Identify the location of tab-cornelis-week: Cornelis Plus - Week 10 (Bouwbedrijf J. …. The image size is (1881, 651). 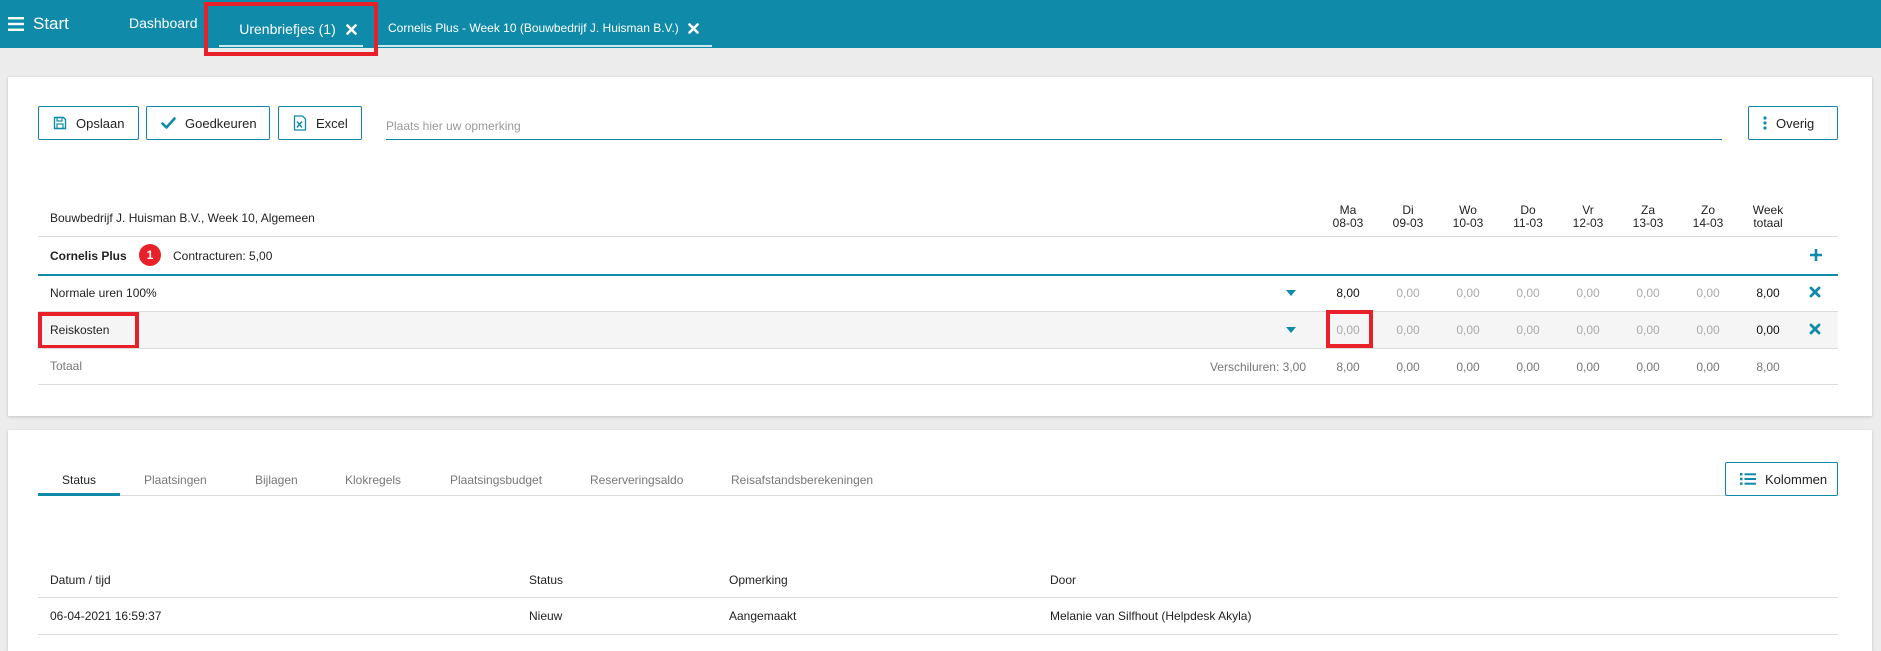
(543, 28).